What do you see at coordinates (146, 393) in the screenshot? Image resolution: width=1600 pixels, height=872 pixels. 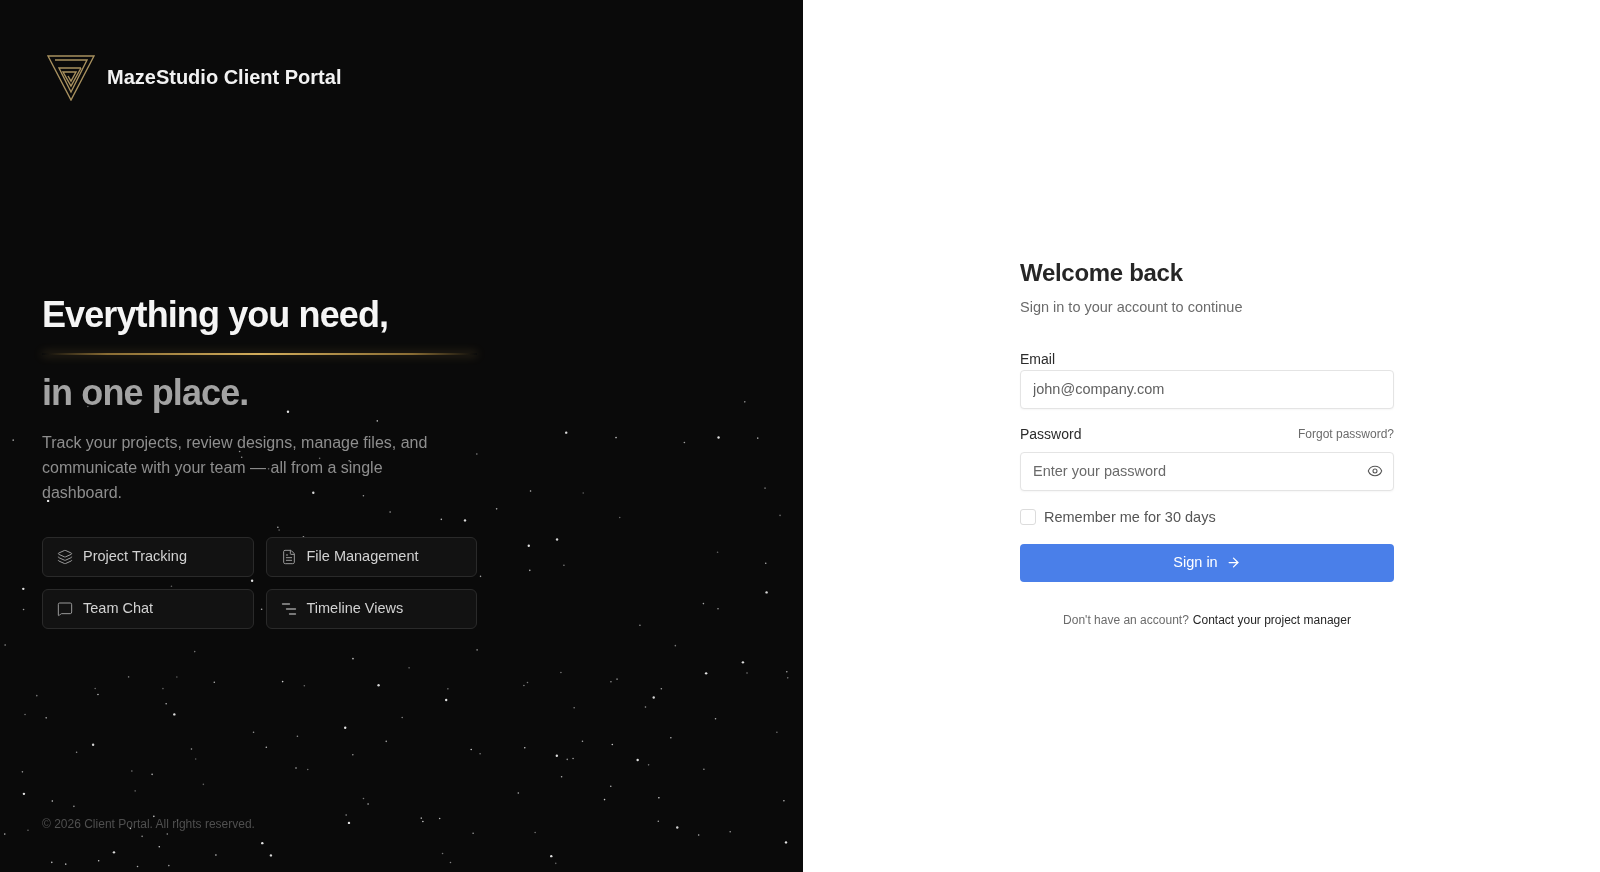 I see `headline: in one place.` at bounding box center [146, 393].